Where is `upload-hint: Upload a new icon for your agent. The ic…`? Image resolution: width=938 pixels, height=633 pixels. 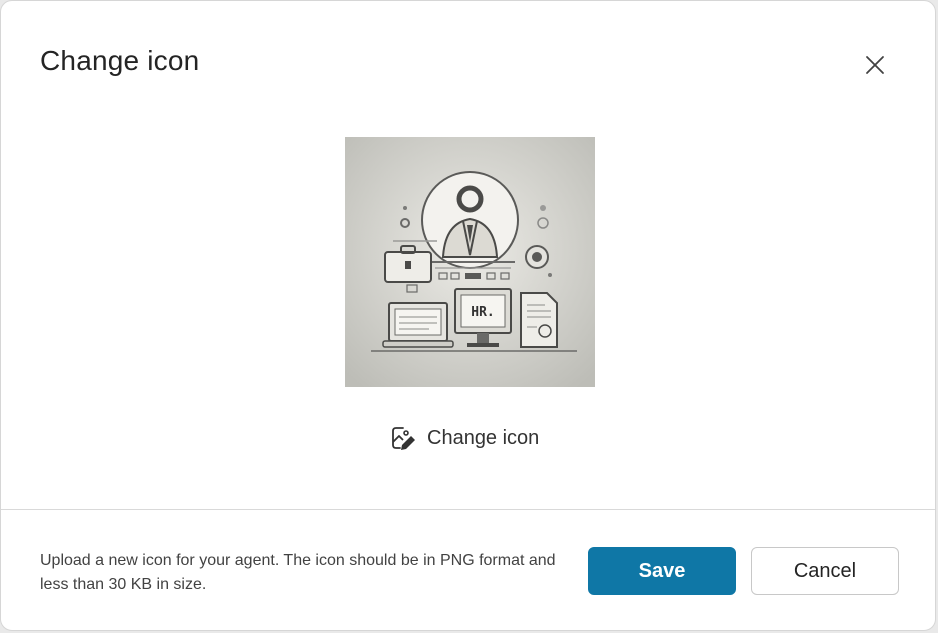
upload-hint: Upload a new icon for your agent. The ic… is located at coordinates (298, 572).